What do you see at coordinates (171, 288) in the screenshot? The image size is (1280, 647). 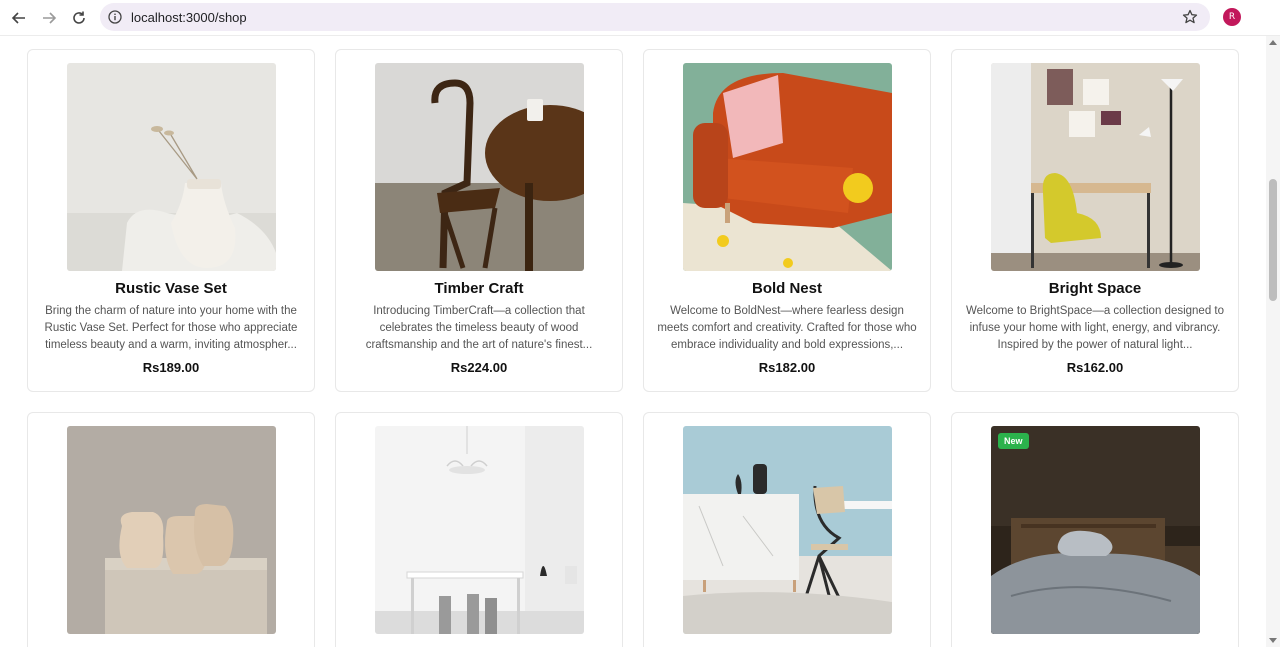 I see `product-name: Rustic Vase Set` at bounding box center [171, 288].